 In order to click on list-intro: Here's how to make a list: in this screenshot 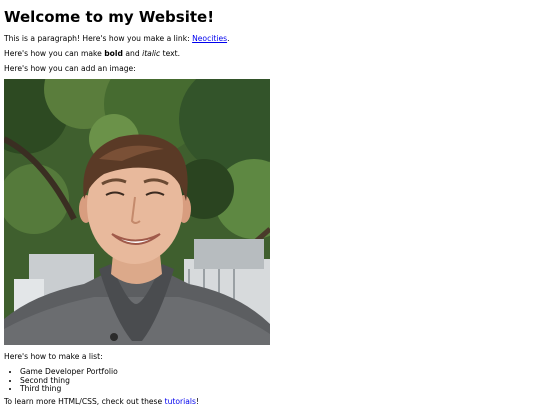, I will do `click(53, 356)`.